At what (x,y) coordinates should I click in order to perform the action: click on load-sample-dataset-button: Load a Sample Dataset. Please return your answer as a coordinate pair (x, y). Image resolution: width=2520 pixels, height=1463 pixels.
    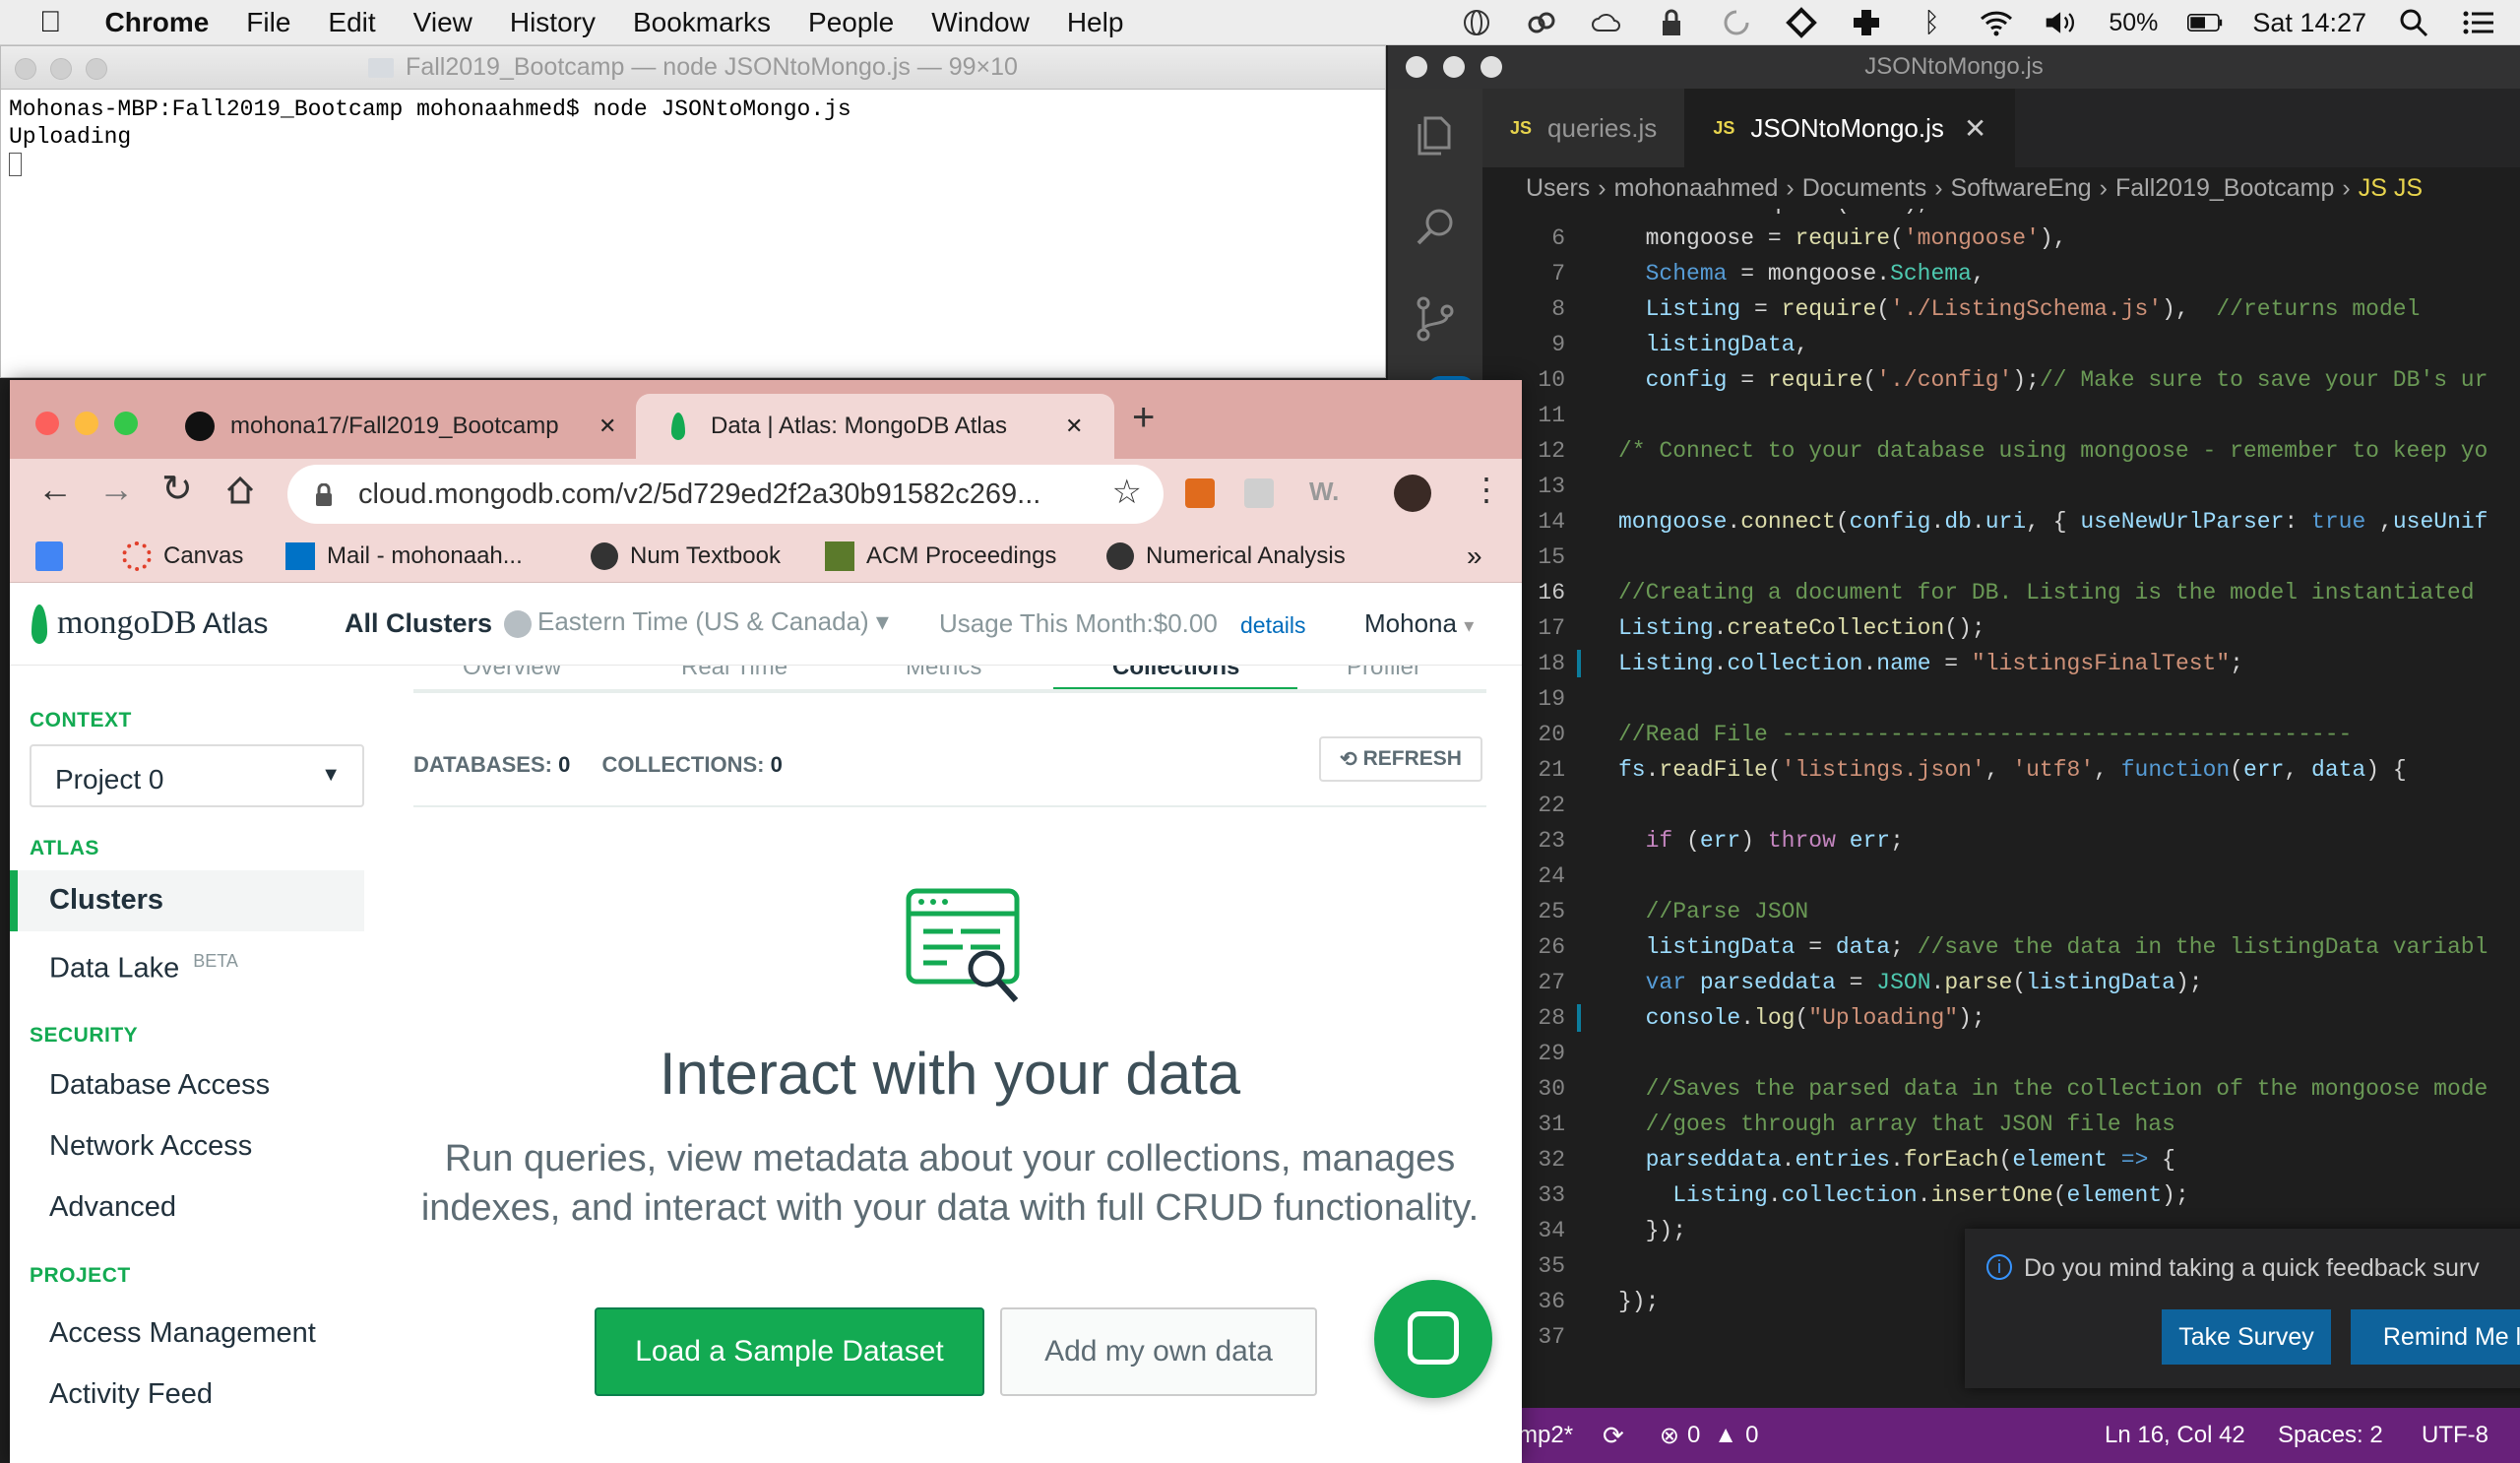
    Looking at the image, I should click on (789, 1351).